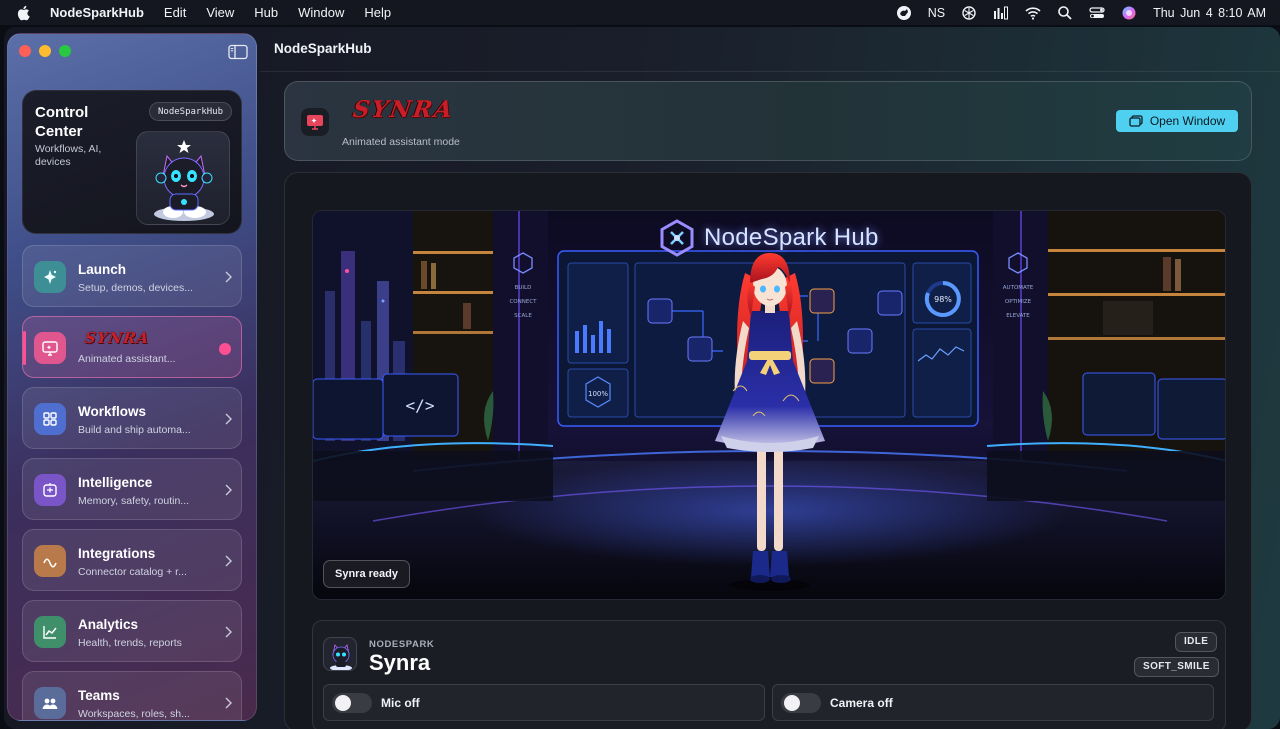 Image resolution: width=1280 pixels, height=729 pixels. Describe the element at coordinates (112, 411) in the screenshot. I see `sidebar-item-title: Workflows` at that location.